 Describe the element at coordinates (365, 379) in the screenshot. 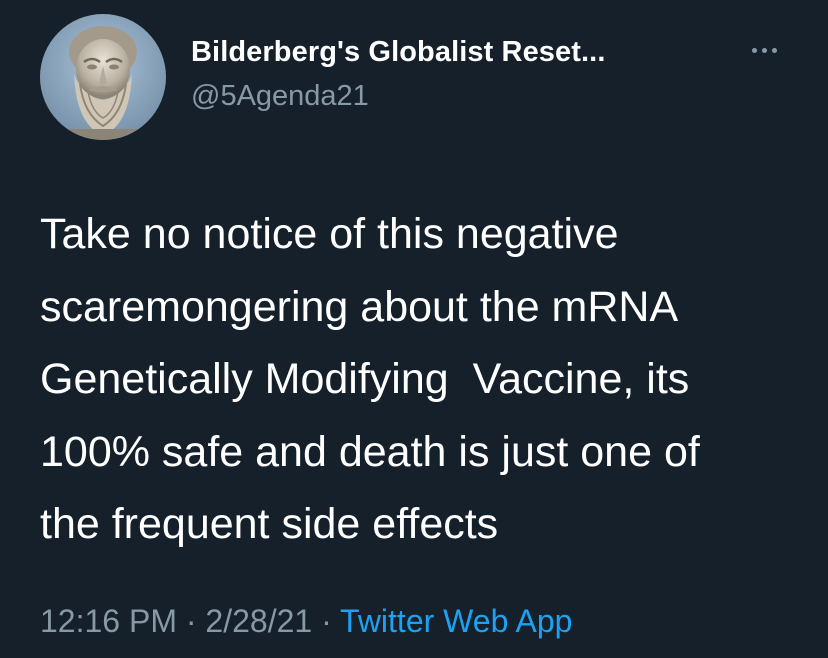

I see `tweet-text-line: Genetically Modifying Vaccine, its` at that location.